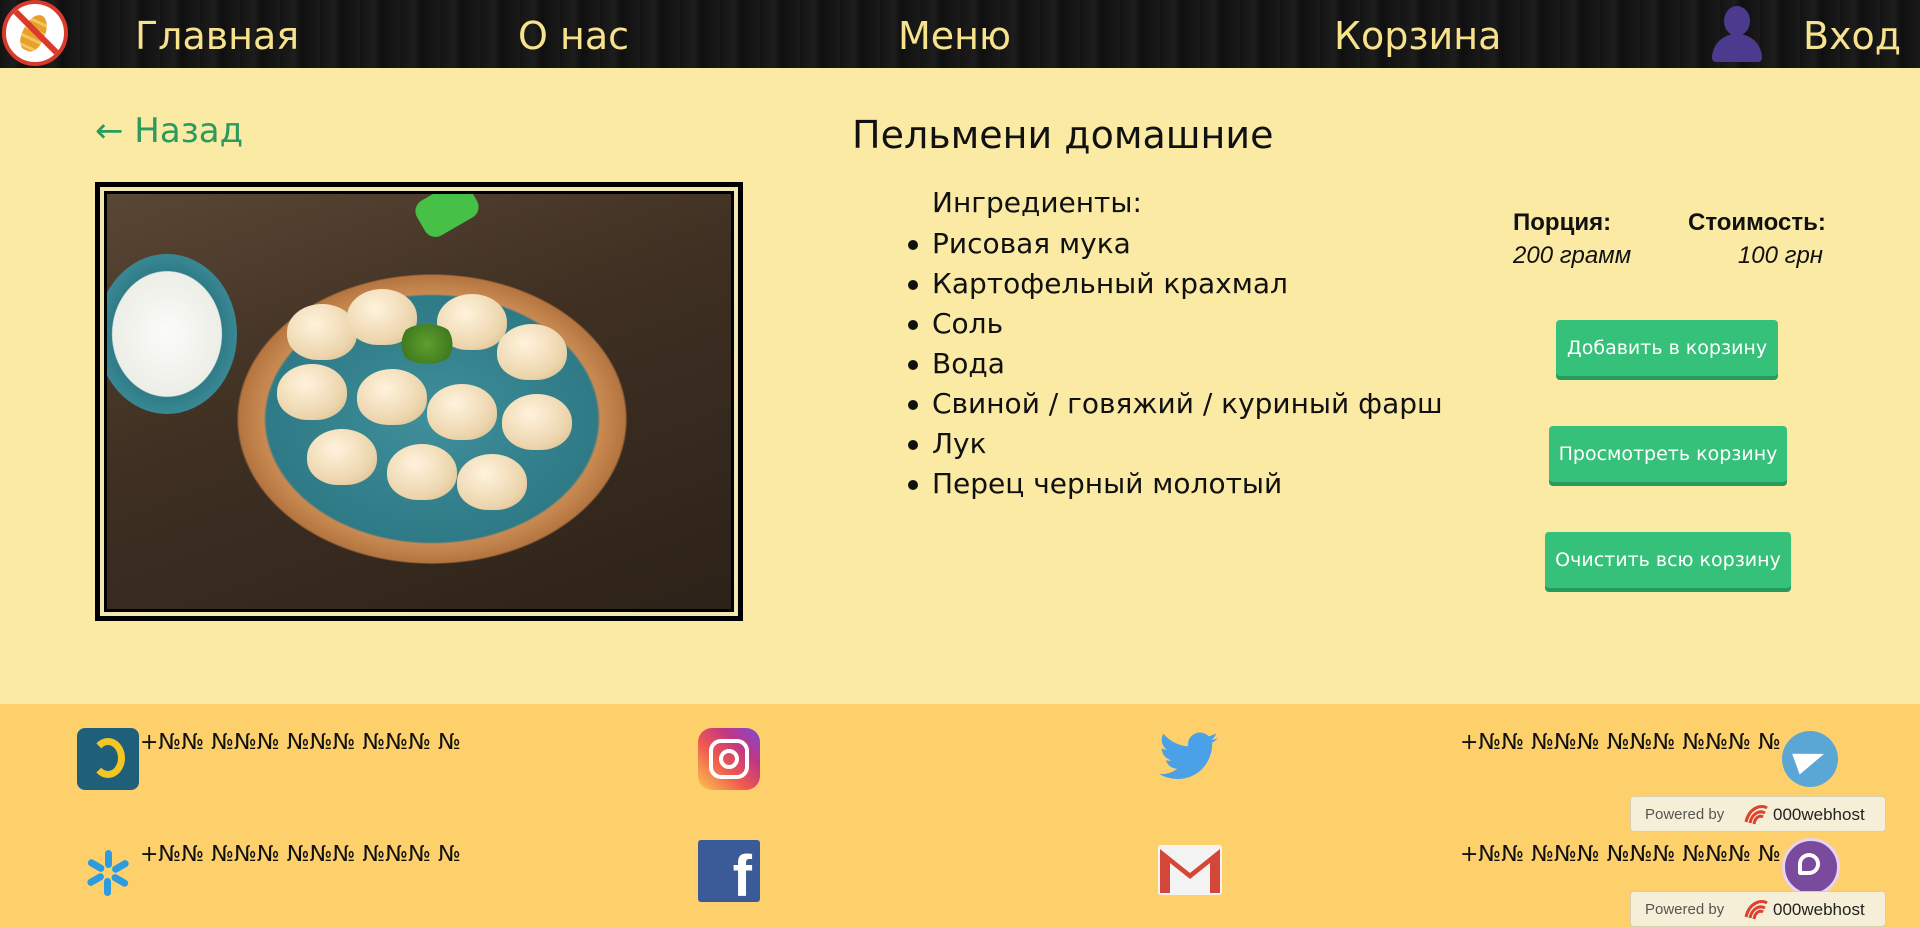  I want to click on cost-label: Стоимость:, so click(1757, 222).